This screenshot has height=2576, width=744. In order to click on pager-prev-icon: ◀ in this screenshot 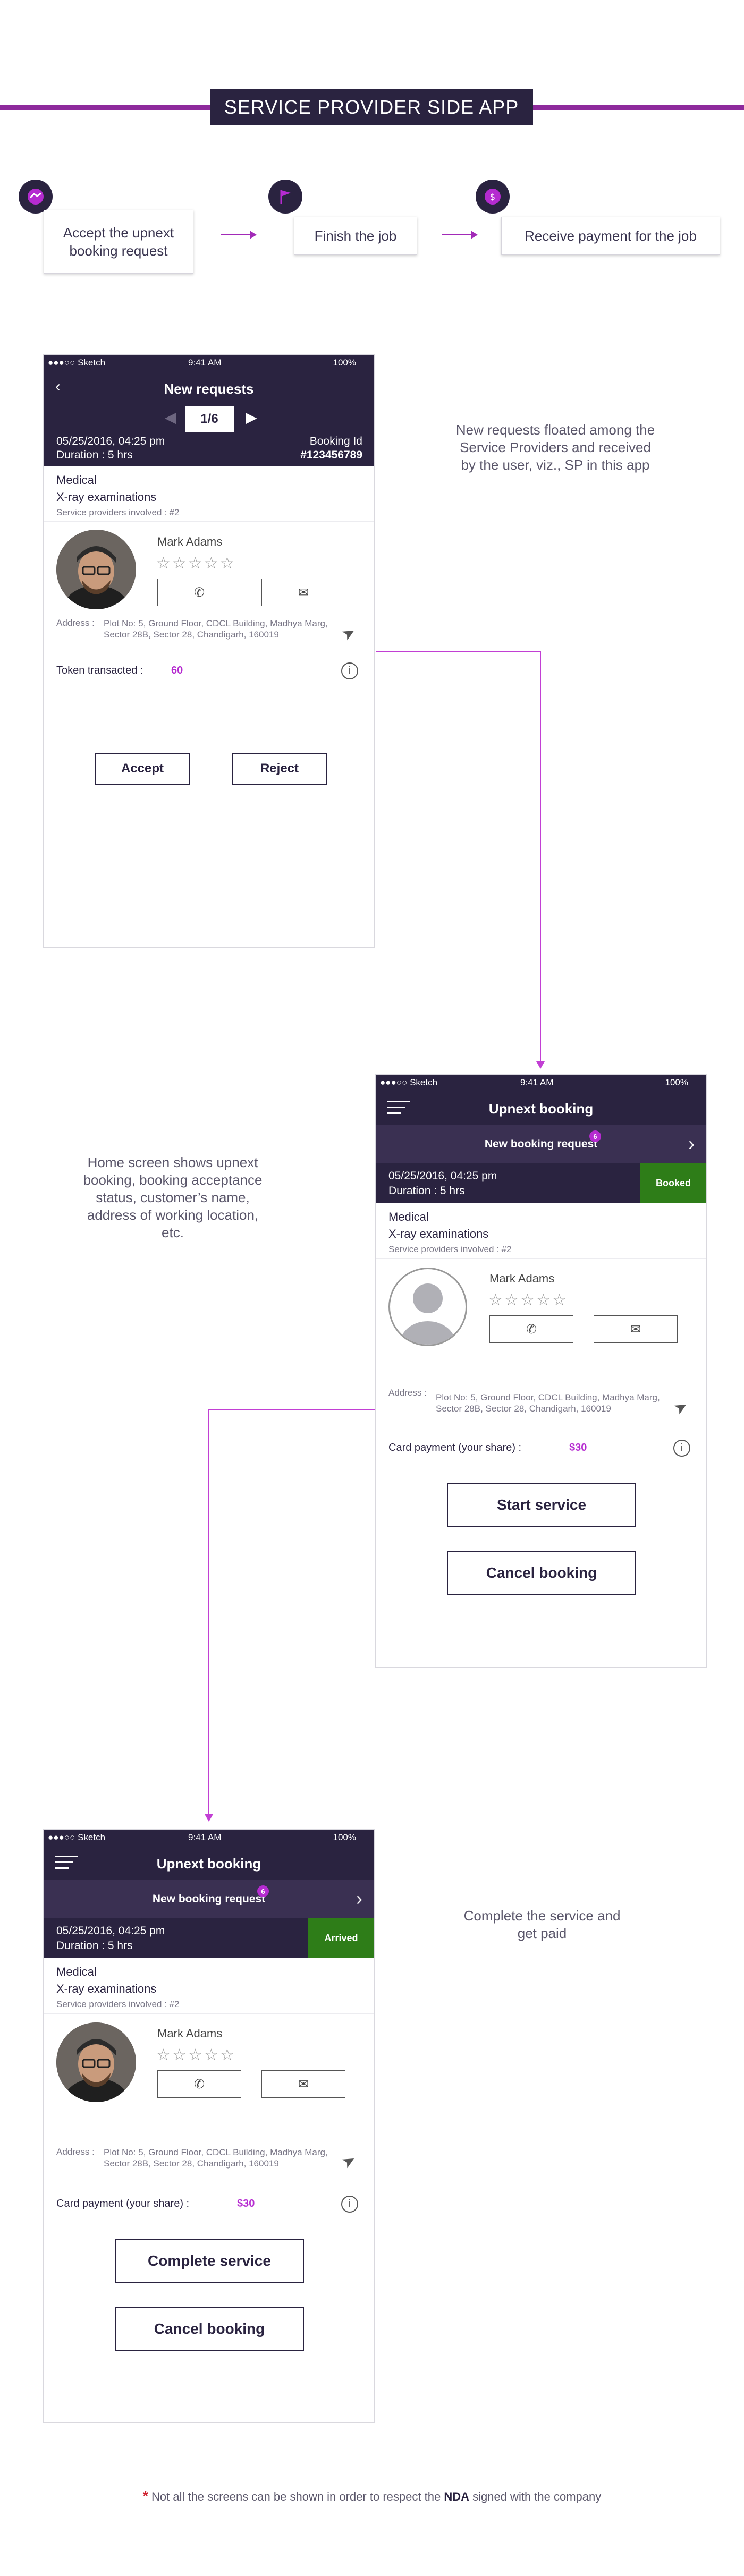, I will do `click(171, 417)`.